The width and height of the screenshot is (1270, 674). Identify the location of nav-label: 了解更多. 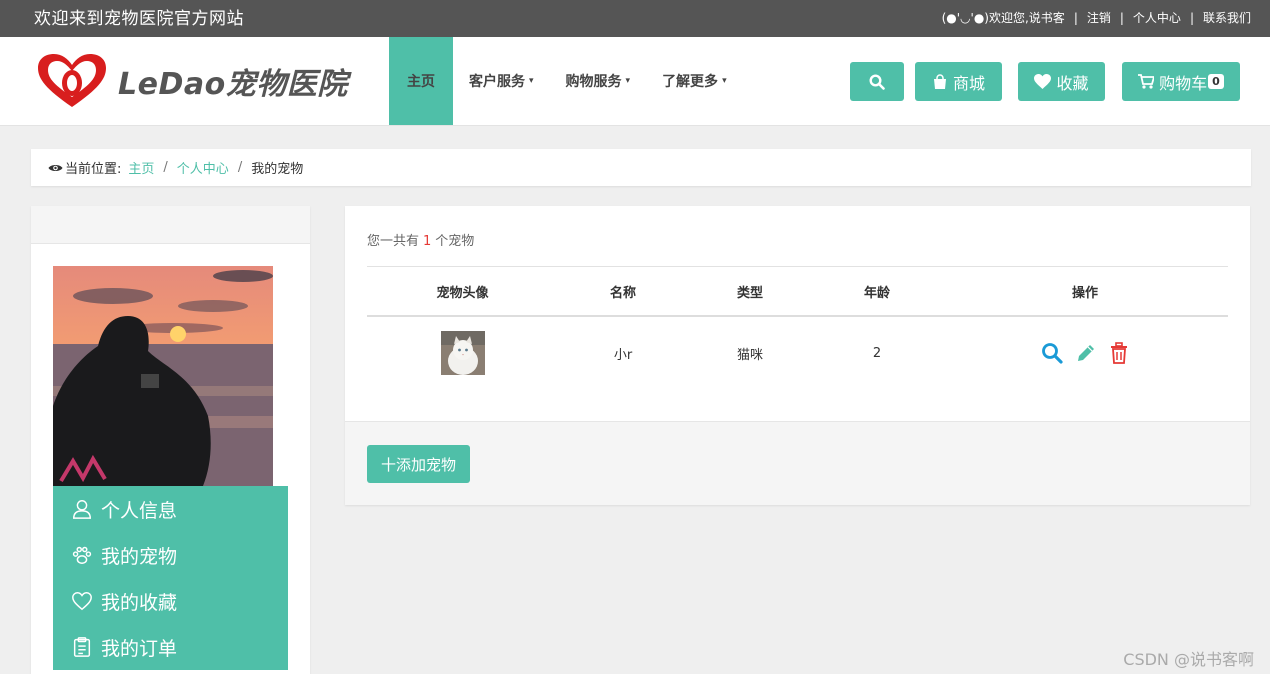
(690, 82).